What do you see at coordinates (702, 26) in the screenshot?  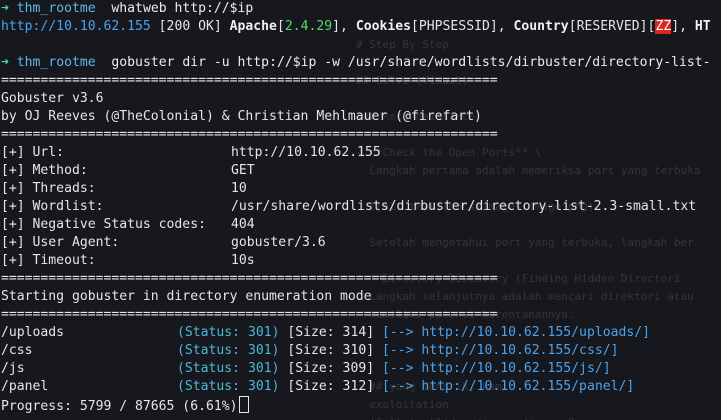 I see `truncated-tail: HT` at bounding box center [702, 26].